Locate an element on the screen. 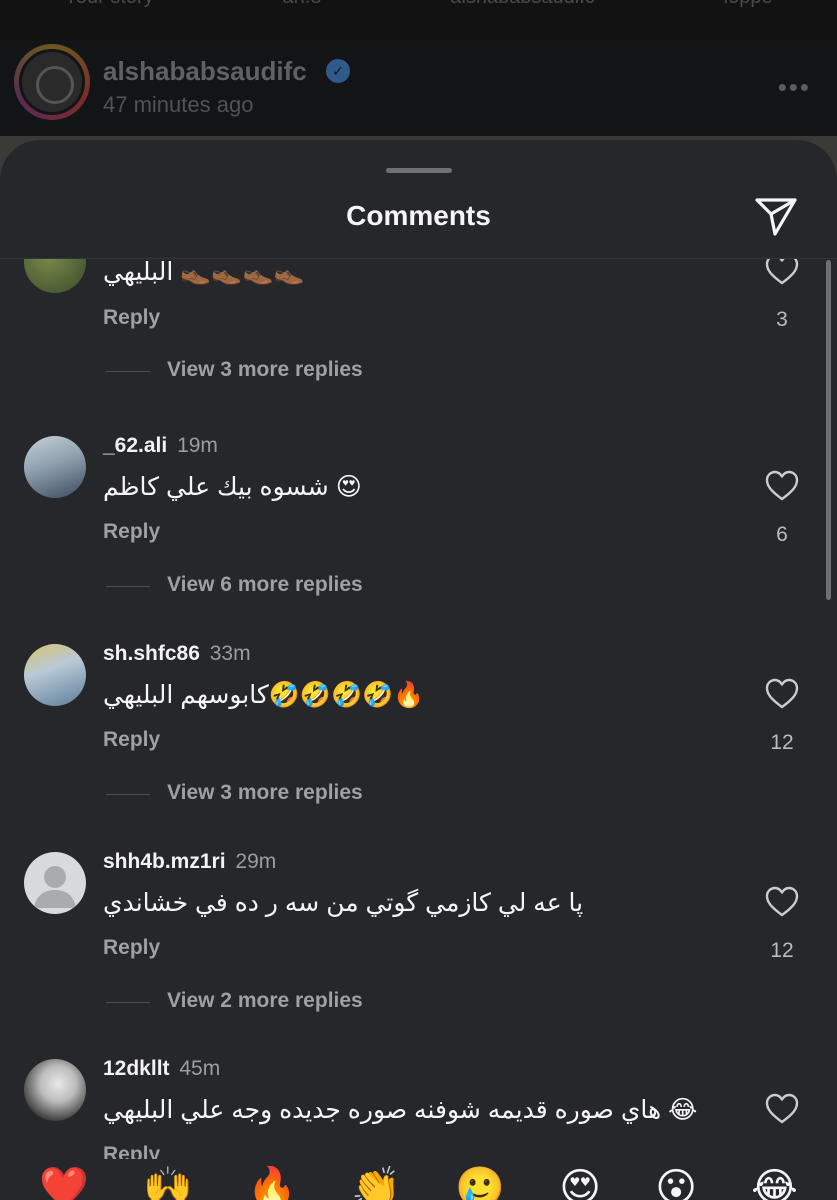 This screenshot has width=837, height=1200. post-author-avatar is located at coordinates (52, 82).